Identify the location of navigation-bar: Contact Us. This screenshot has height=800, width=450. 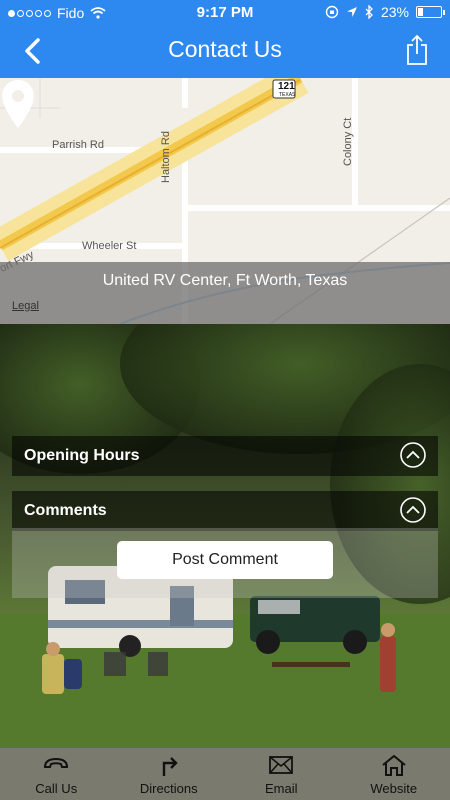
(225, 52).